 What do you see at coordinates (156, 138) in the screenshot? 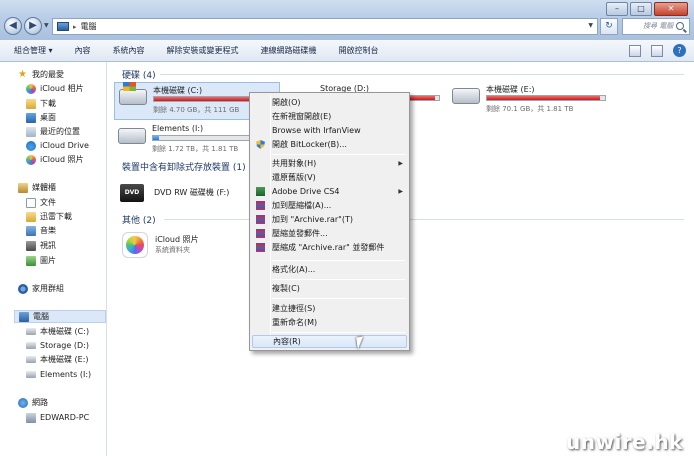
I see `drive-usage-fill` at bounding box center [156, 138].